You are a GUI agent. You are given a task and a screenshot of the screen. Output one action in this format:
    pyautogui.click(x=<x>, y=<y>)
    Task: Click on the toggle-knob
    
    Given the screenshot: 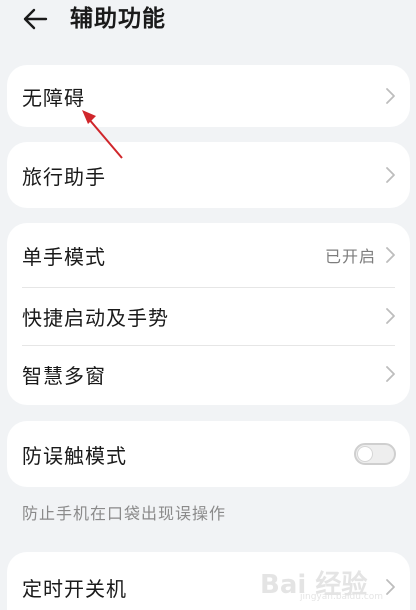 What is the action you would take?
    pyautogui.click(x=365, y=454)
    